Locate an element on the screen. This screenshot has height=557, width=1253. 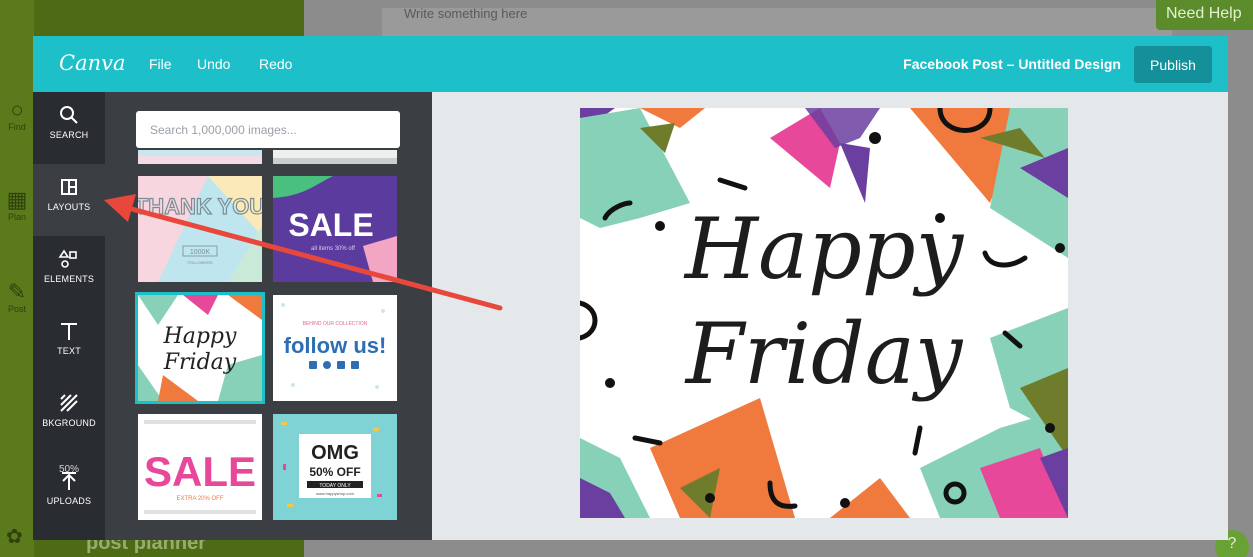
layout-thumbnail-happy-friday: Happy Friday is located at coordinates (200, 348).